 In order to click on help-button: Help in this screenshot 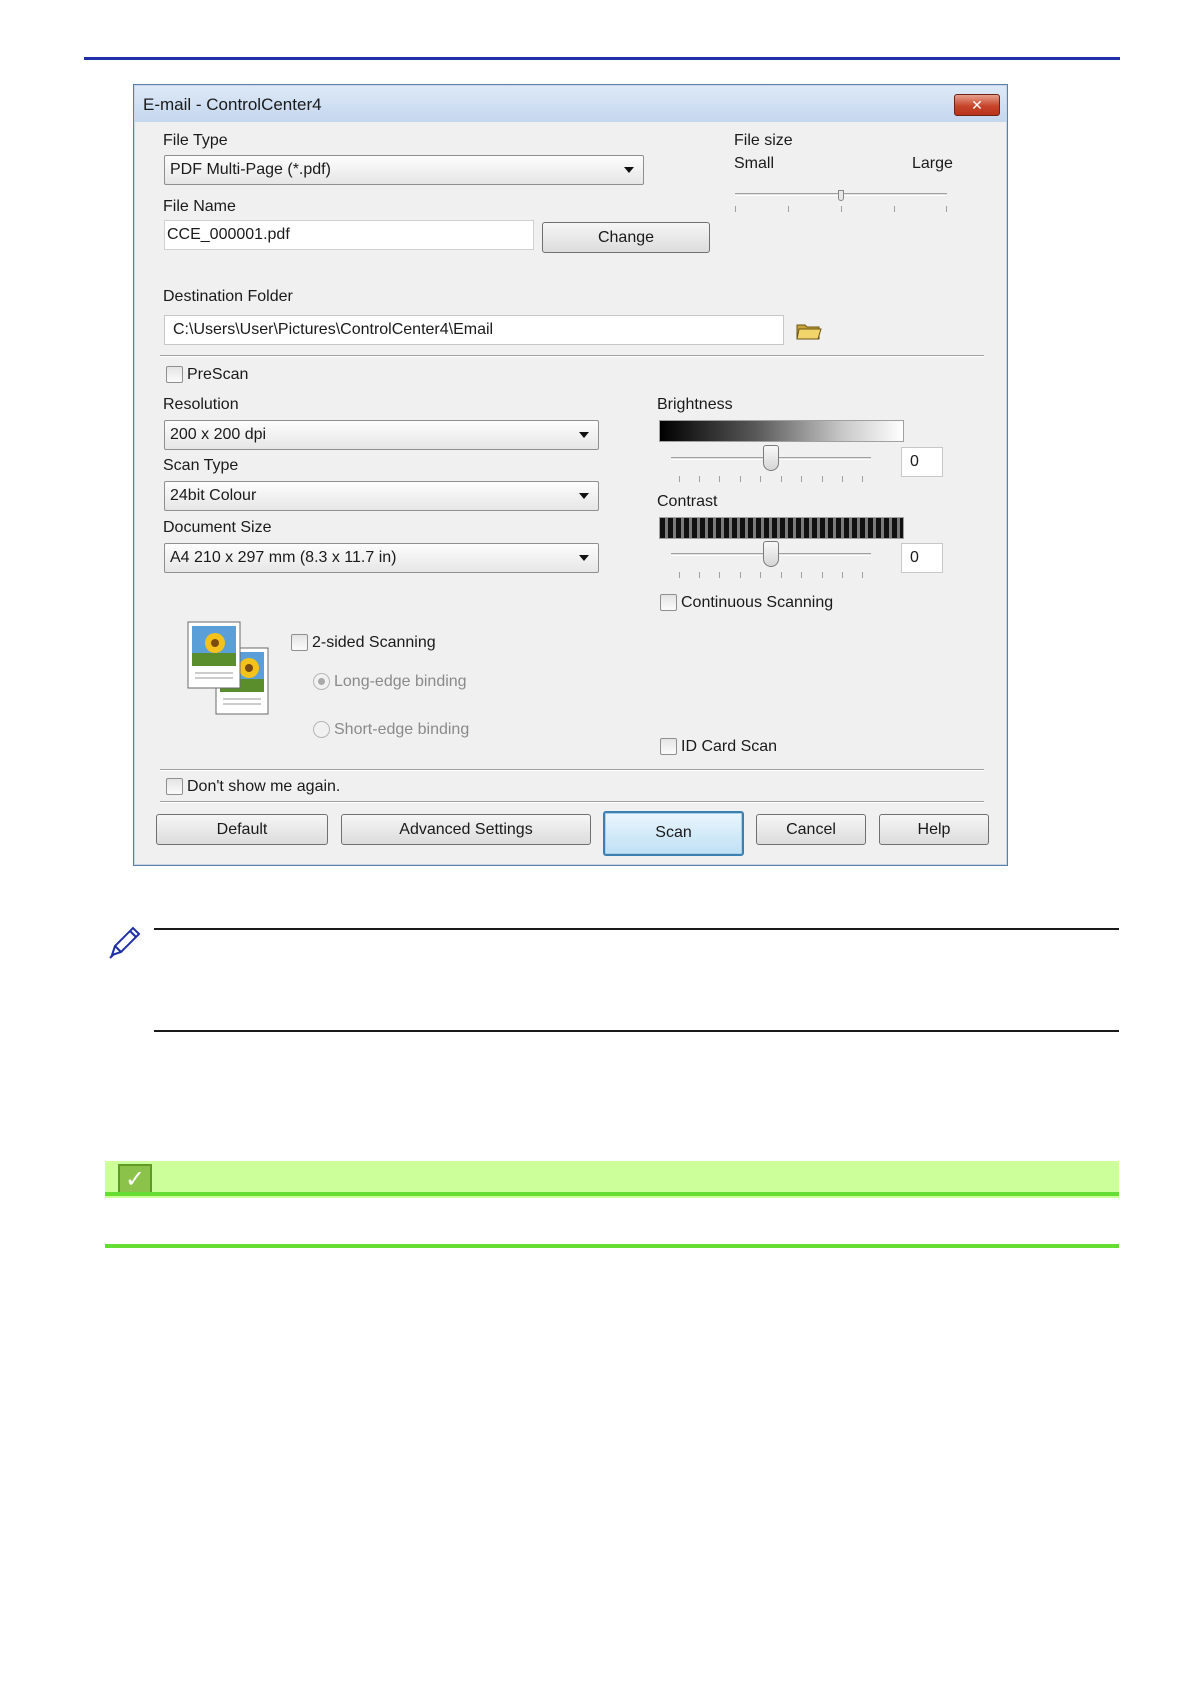, I will do `click(934, 829)`.